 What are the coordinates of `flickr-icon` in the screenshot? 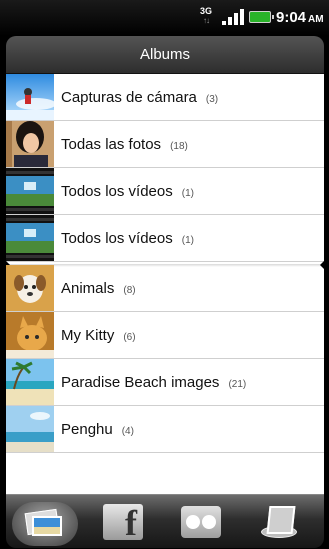 It's located at (201, 522).